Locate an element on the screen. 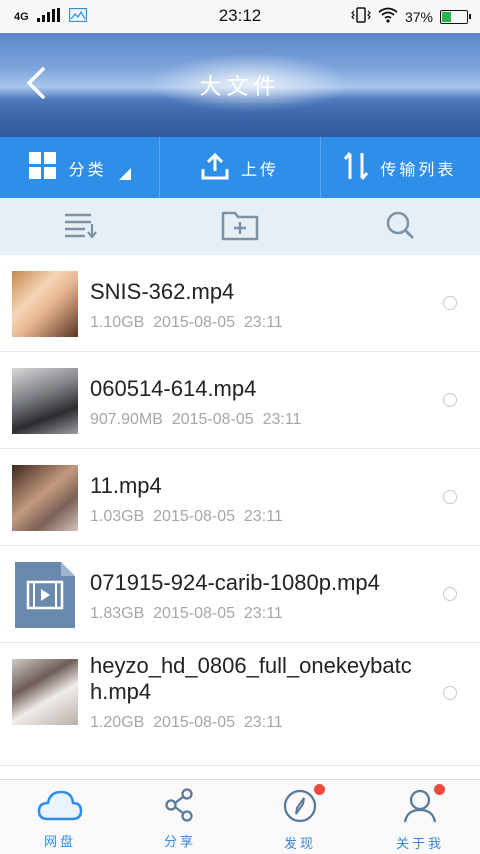 The width and height of the screenshot is (480, 854). search-icon is located at coordinates (400, 227).